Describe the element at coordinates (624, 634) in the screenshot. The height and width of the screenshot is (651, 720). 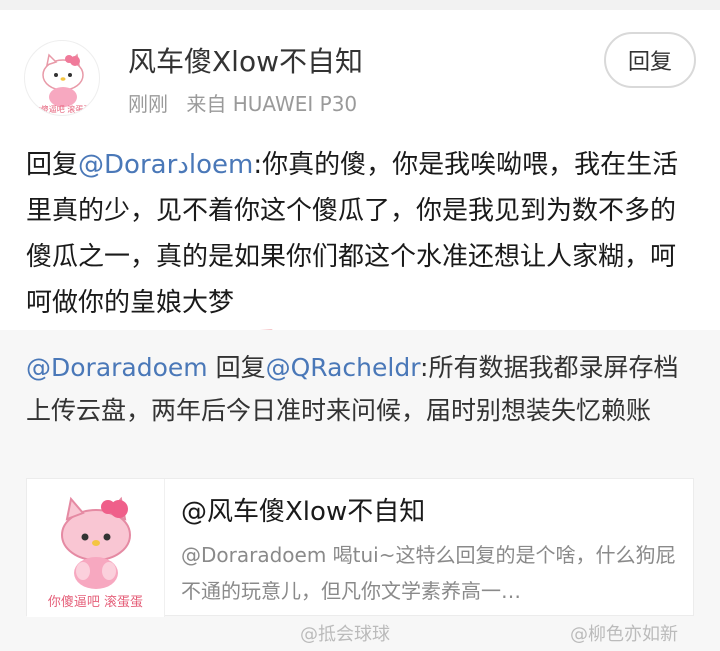
I see `watermark-2: @柳色亦如新` at that location.